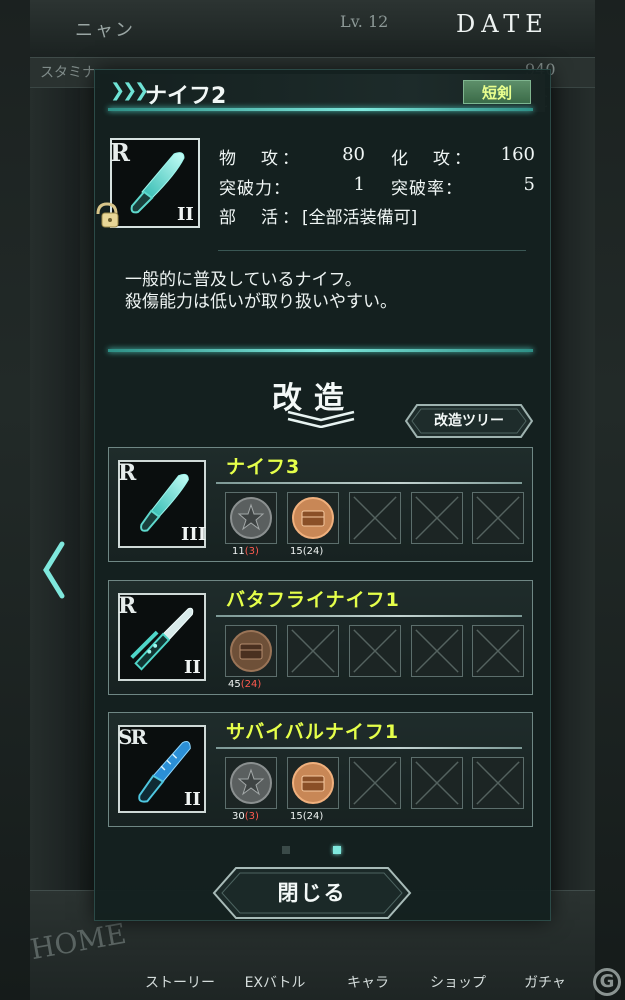  Describe the element at coordinates (313, 600) in the screenshot. I see `upgrade-item-name: バタフライナイフ1` at that location.